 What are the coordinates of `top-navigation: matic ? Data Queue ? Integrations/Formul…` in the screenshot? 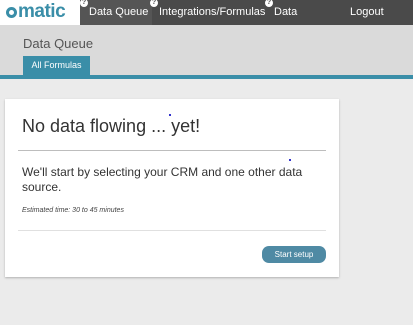 It's located at (206, 21).